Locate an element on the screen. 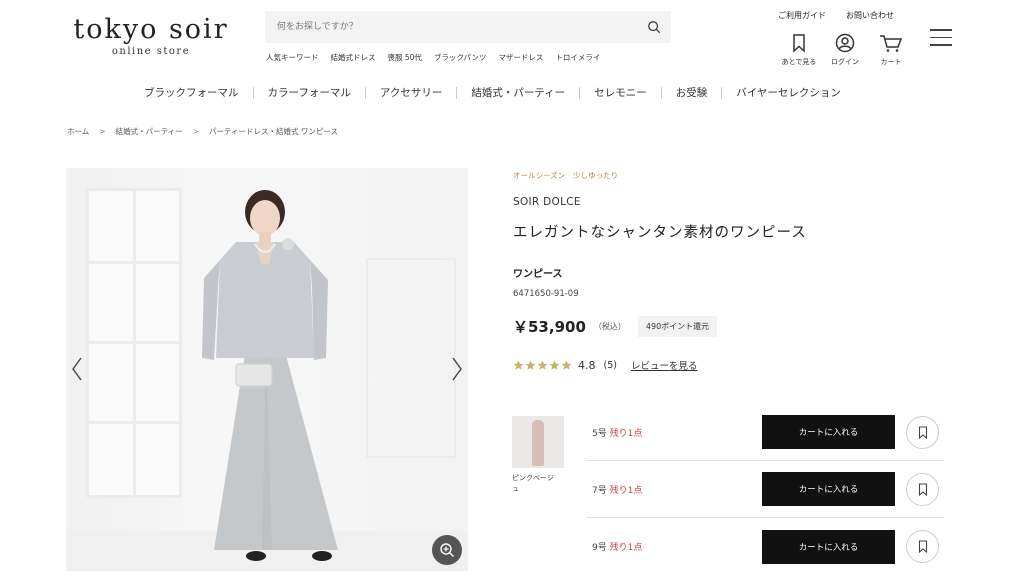 This screenshot has width=1024, height=576. tag-fit: 少しゆったり is located at coordinates (596, 175).